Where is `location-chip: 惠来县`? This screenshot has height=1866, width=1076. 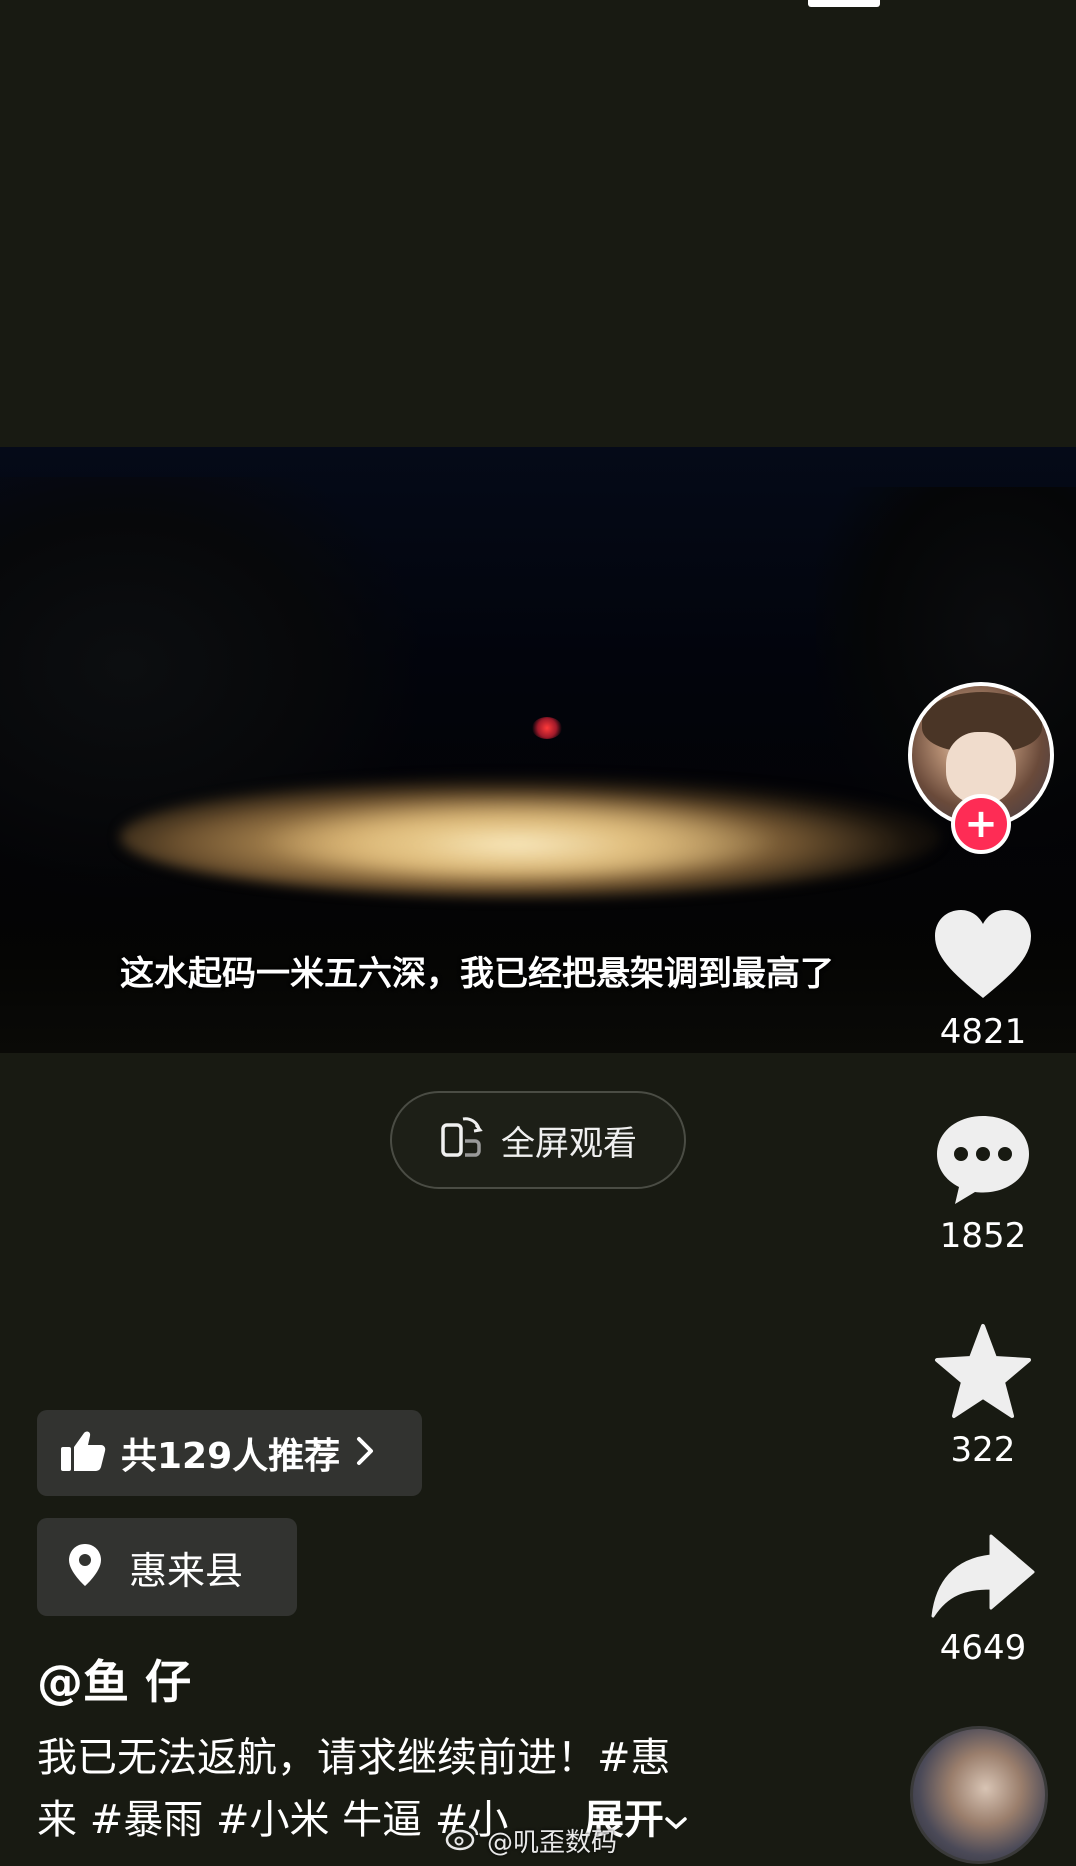
location-chip: 惠来县 is located at coordinates (167, 1567).